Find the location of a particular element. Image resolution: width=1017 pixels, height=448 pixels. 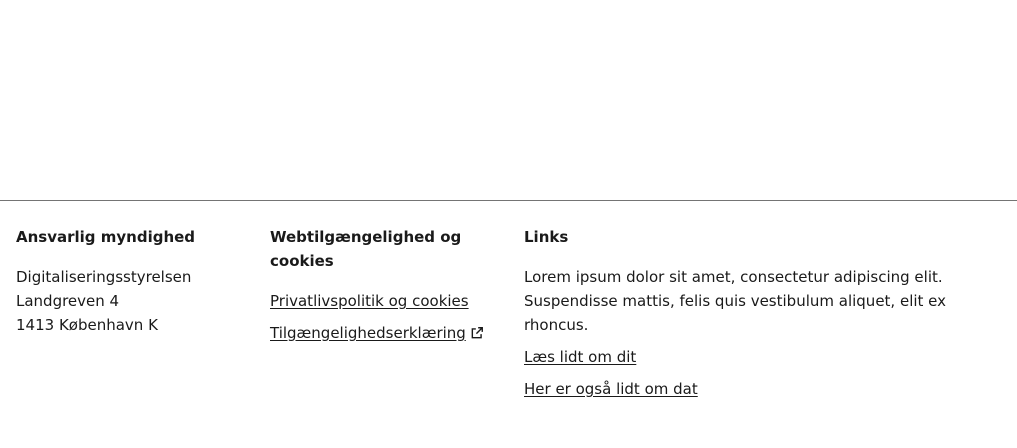

address-line-street: Landgreven 4 is located at coordinates (68, 301).